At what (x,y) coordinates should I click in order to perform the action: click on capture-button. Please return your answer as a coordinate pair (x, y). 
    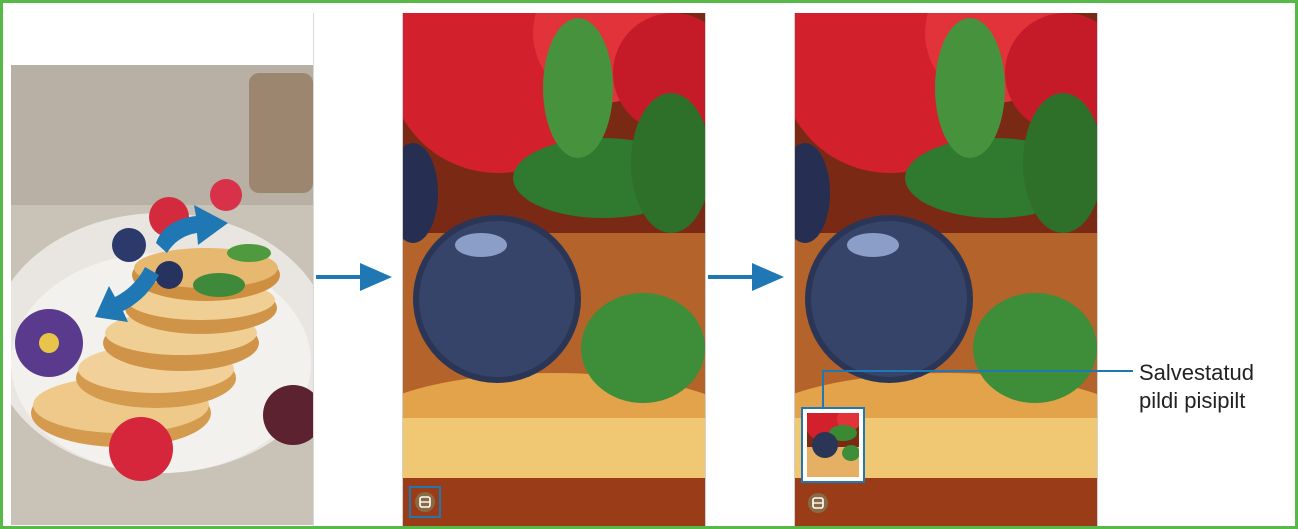
    Looking at the image, I should click on (425, 502).